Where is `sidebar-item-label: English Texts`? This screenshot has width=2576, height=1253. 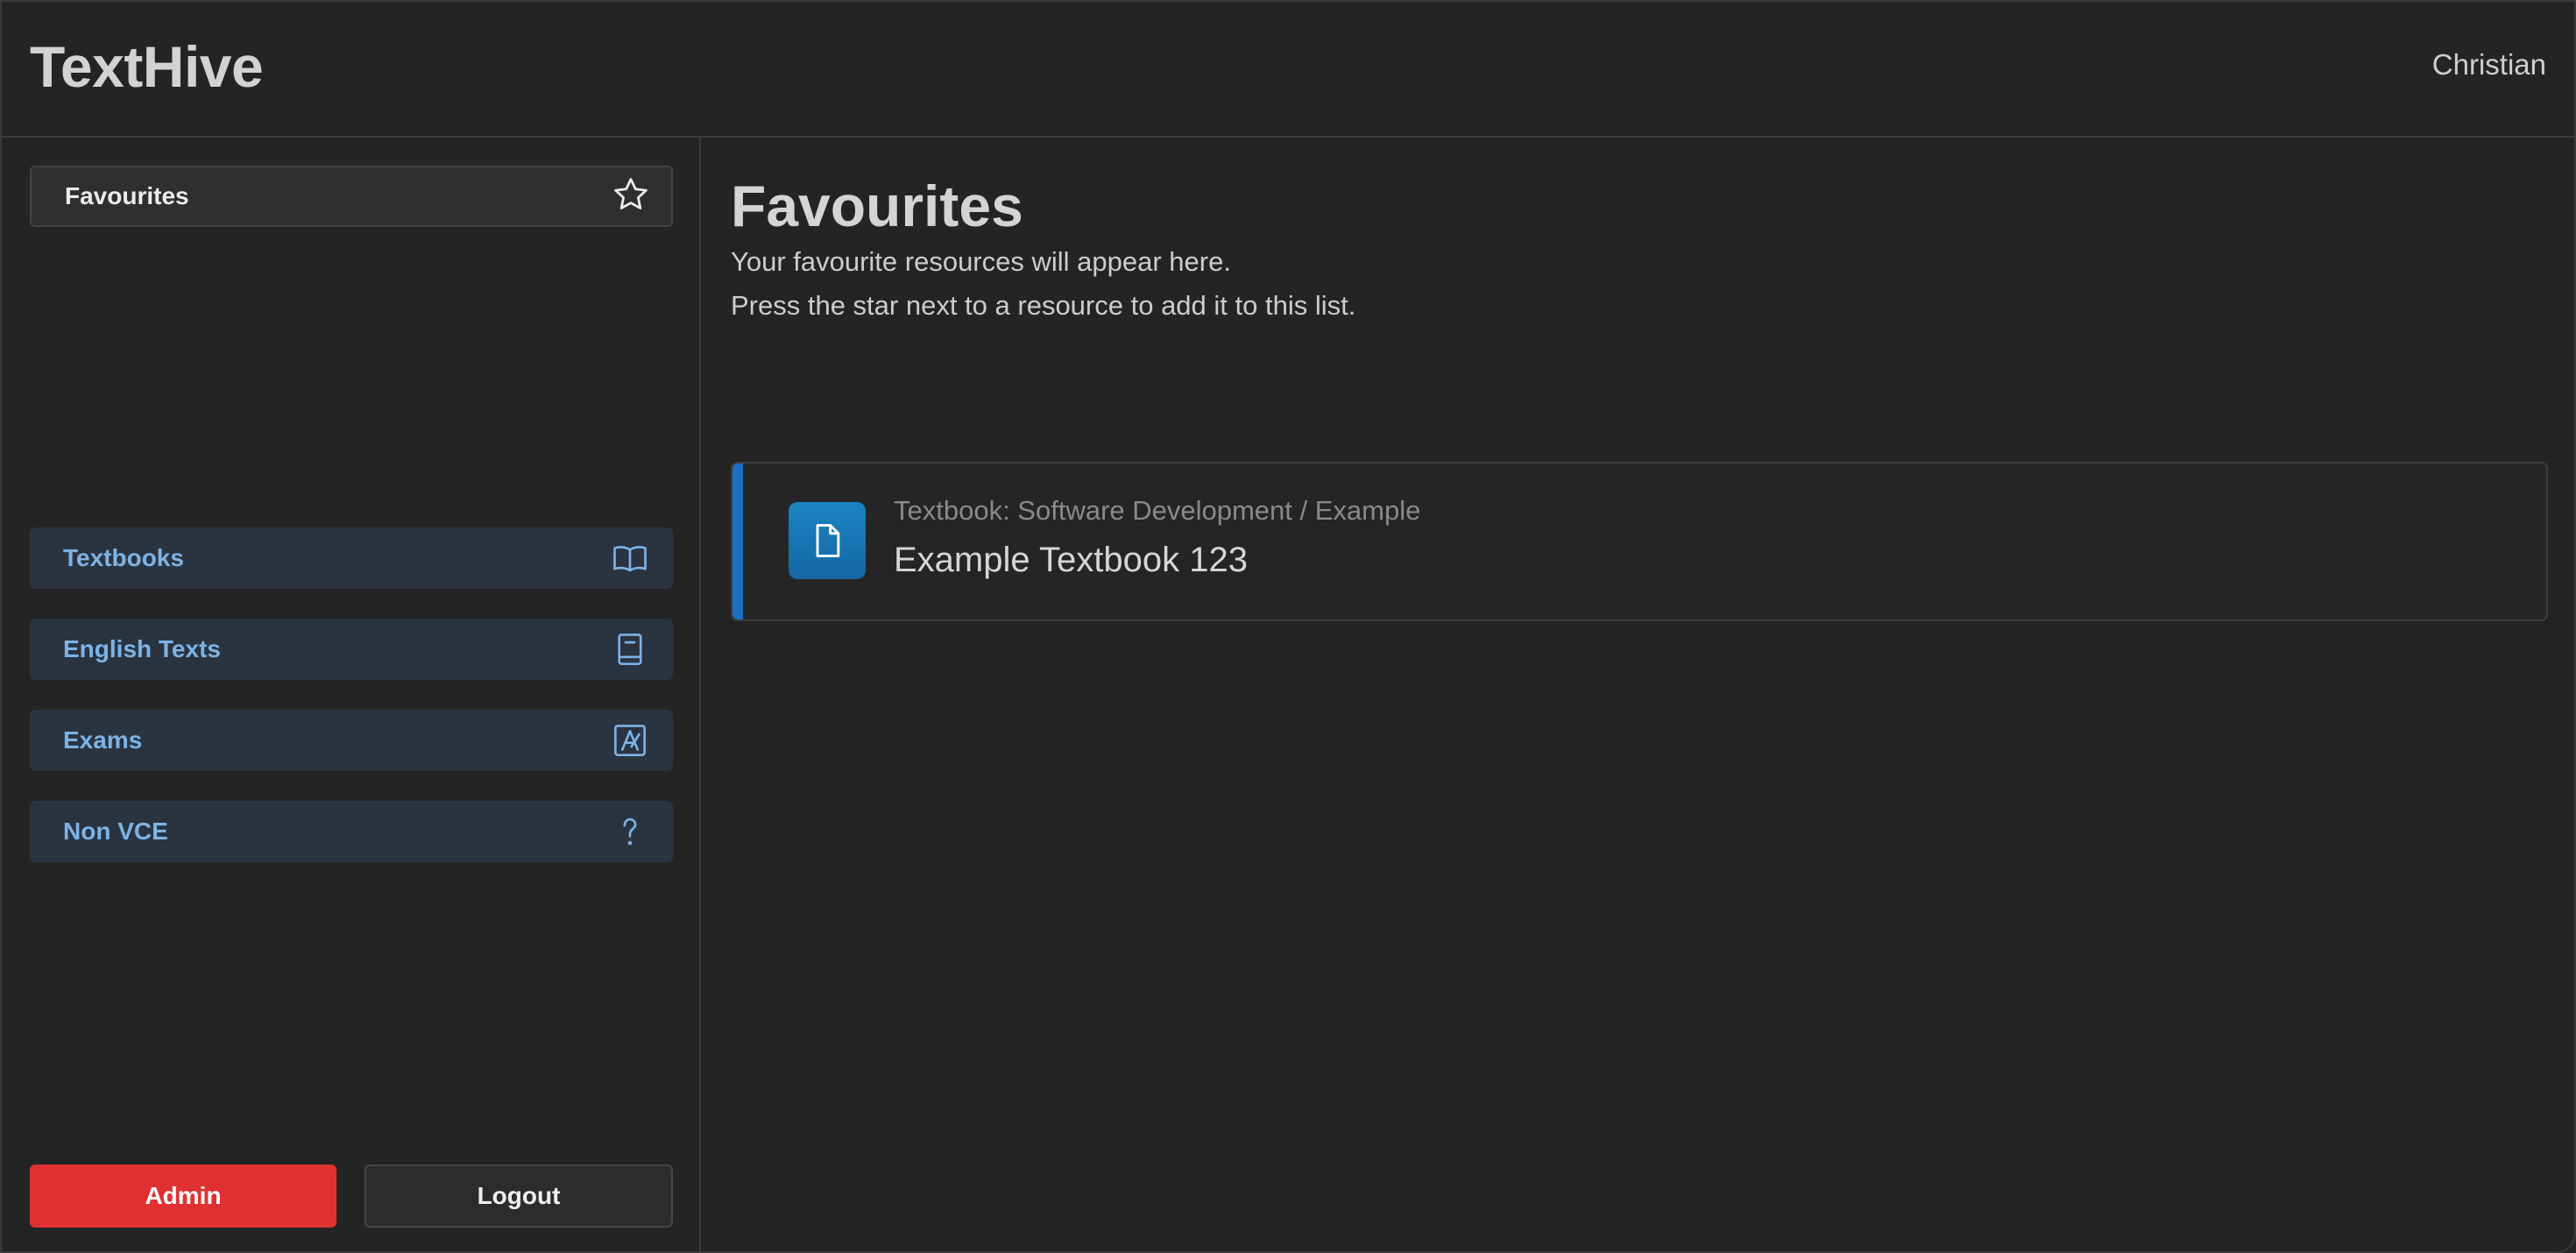
sidebar-item-label: English Texts is located at coordinates (142, 648).